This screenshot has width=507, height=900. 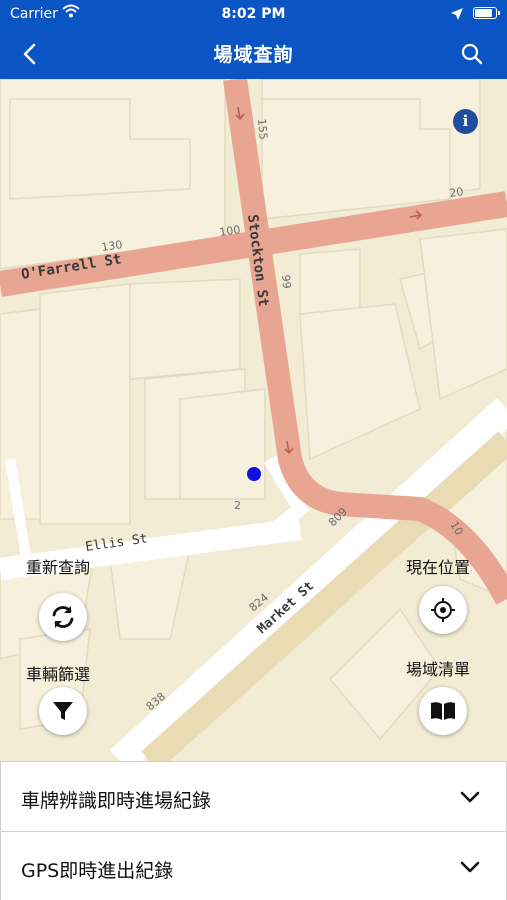 I want to click on refresh-button, so click(x=63, y=617).